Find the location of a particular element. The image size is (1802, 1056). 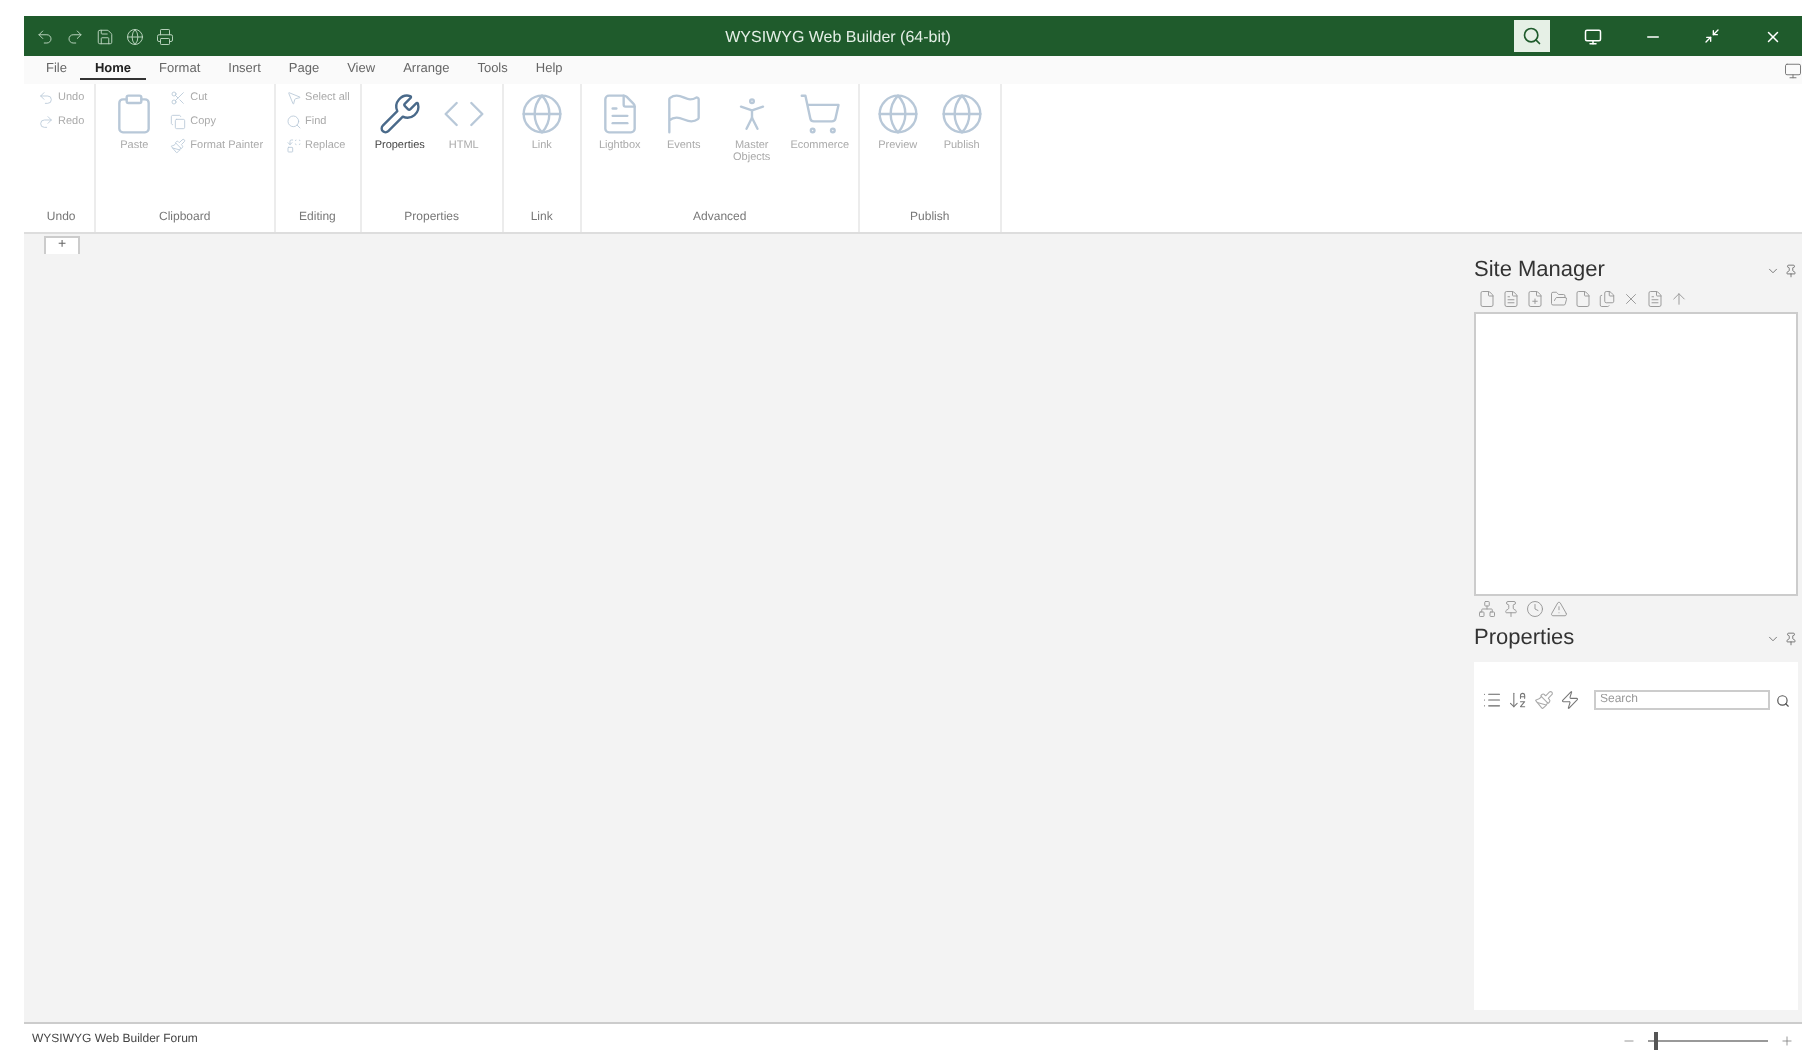

pages-icon is located at coordinates (1607, 299).